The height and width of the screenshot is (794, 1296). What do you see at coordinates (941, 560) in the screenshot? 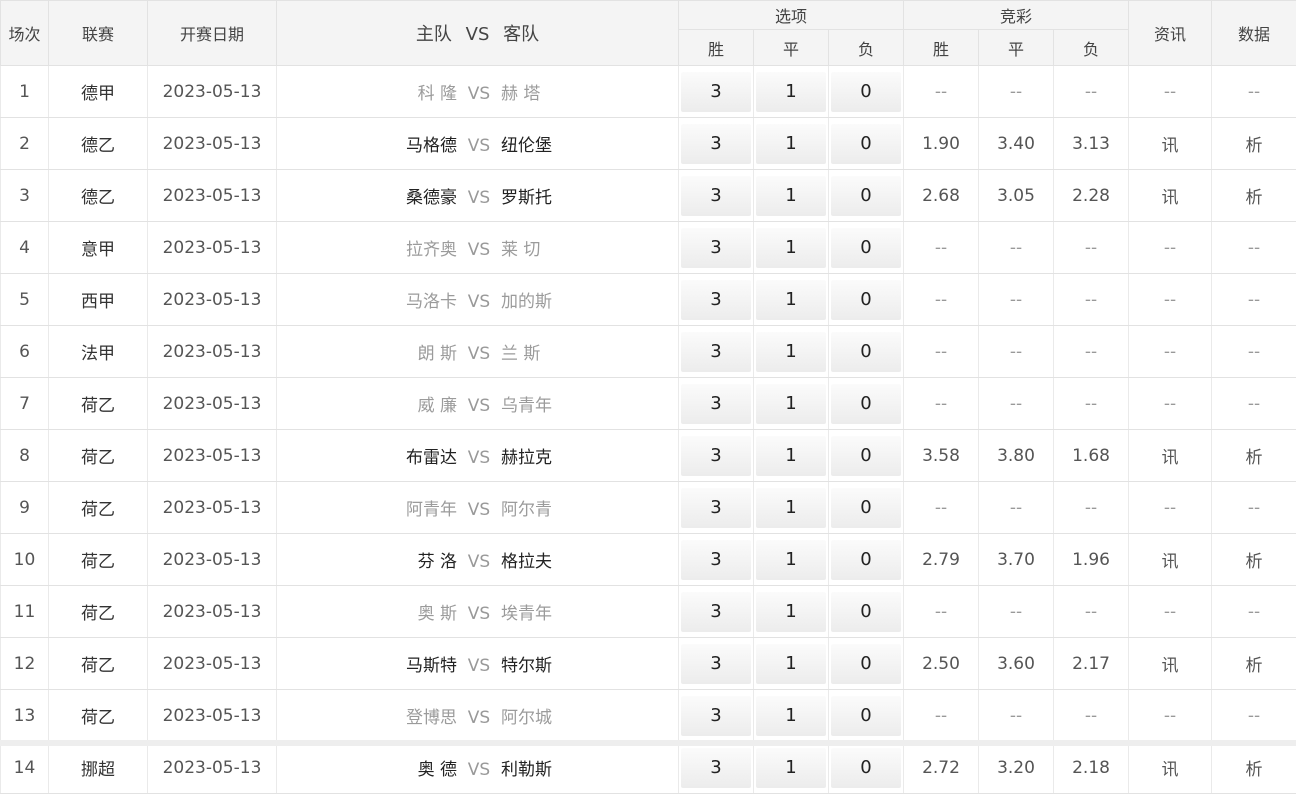
I see `odds-win: 2.79` at bounding box center [941, 560].